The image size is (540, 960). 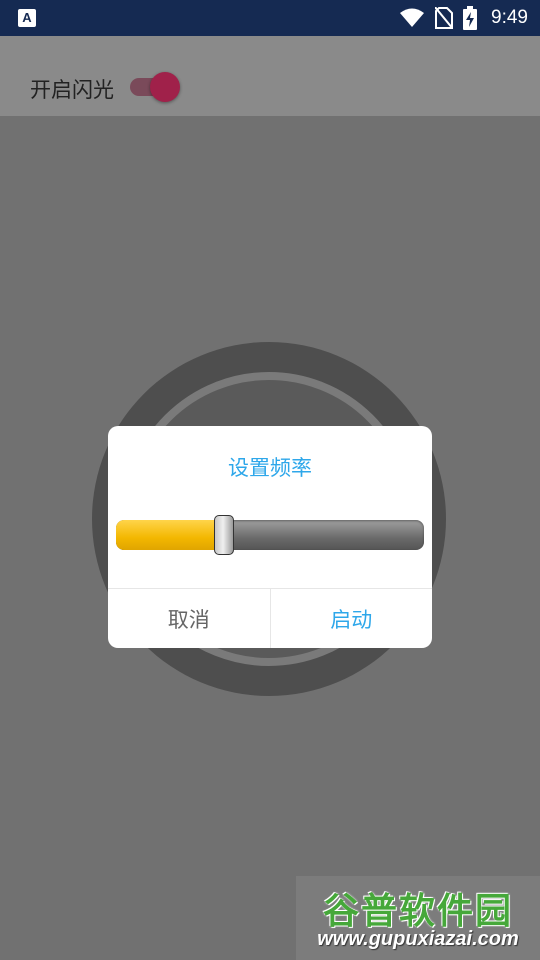 What do you see at coordinates (270, 468) in the screenshot?
I see `dialog-title: 设置频率` at bounding box center [270, 468].